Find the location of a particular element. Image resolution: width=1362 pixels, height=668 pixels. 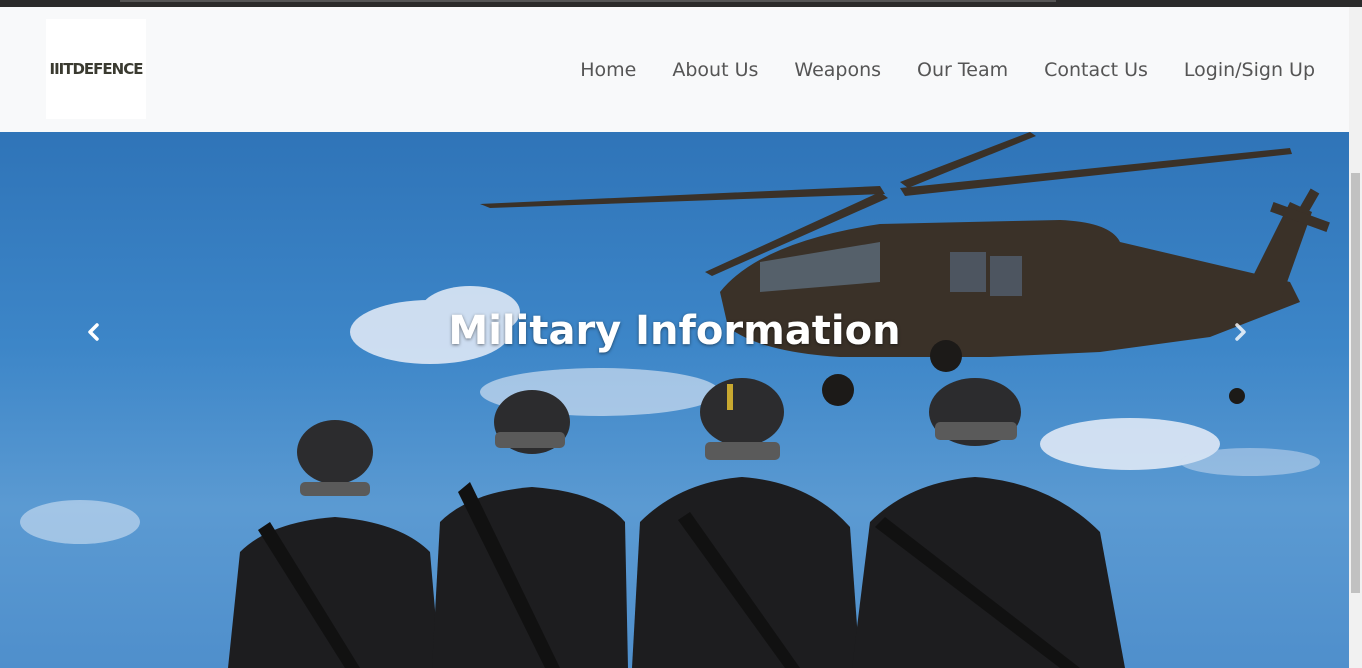

carousel-caption: Military Information is located at coordinates (674, 331).